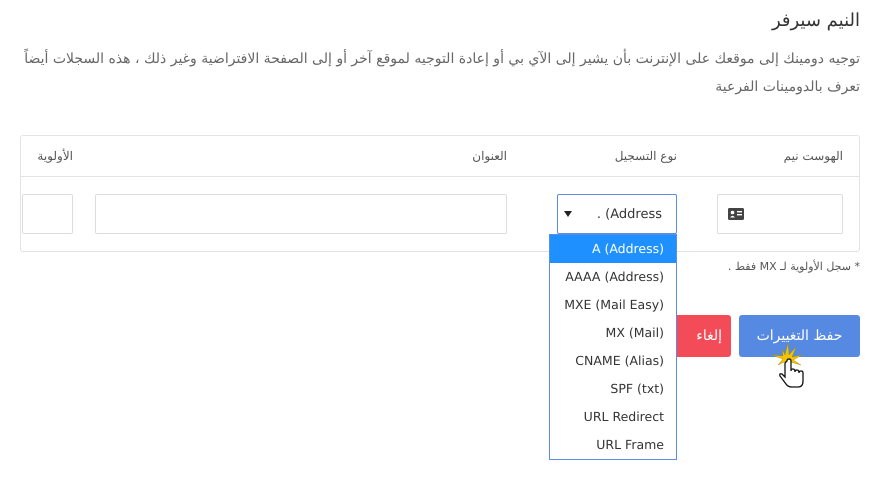 This screenshot has height=481, width=871. What do you see at coordinates (568, 214) in the screenshot?
I see `caret-icon` at bounding box center [568, 214].